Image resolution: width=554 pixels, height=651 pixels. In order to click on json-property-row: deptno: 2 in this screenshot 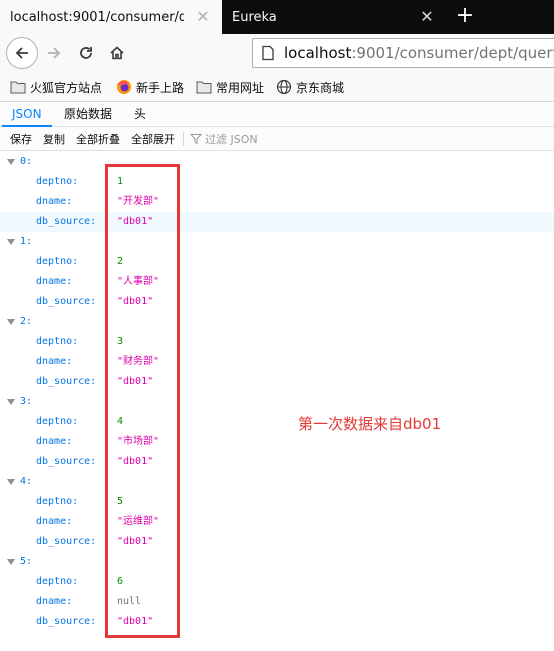, I will do `click(277, 262)`.